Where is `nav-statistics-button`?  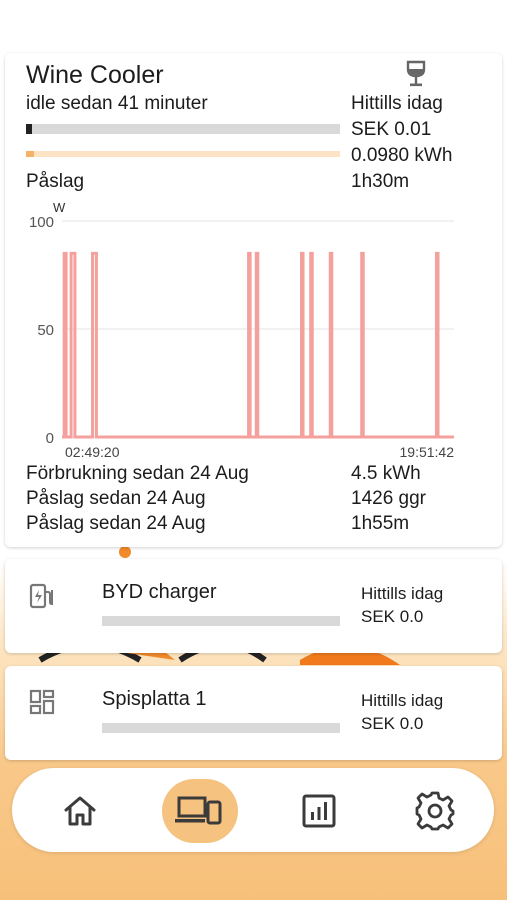 nav-statistics-button is located at coordinates (319, 811).